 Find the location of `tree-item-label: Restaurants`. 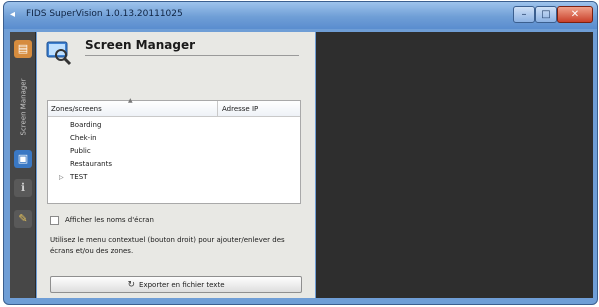

tree-item-label: Restaurants is located at coordinates (91, 164).